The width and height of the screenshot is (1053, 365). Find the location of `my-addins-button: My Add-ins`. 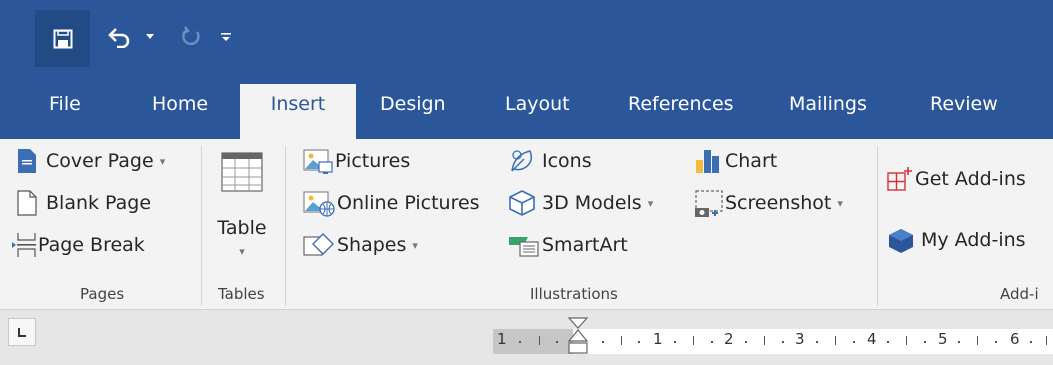

my-addins-button: My Add-ins is located at coordinates (956, 240).